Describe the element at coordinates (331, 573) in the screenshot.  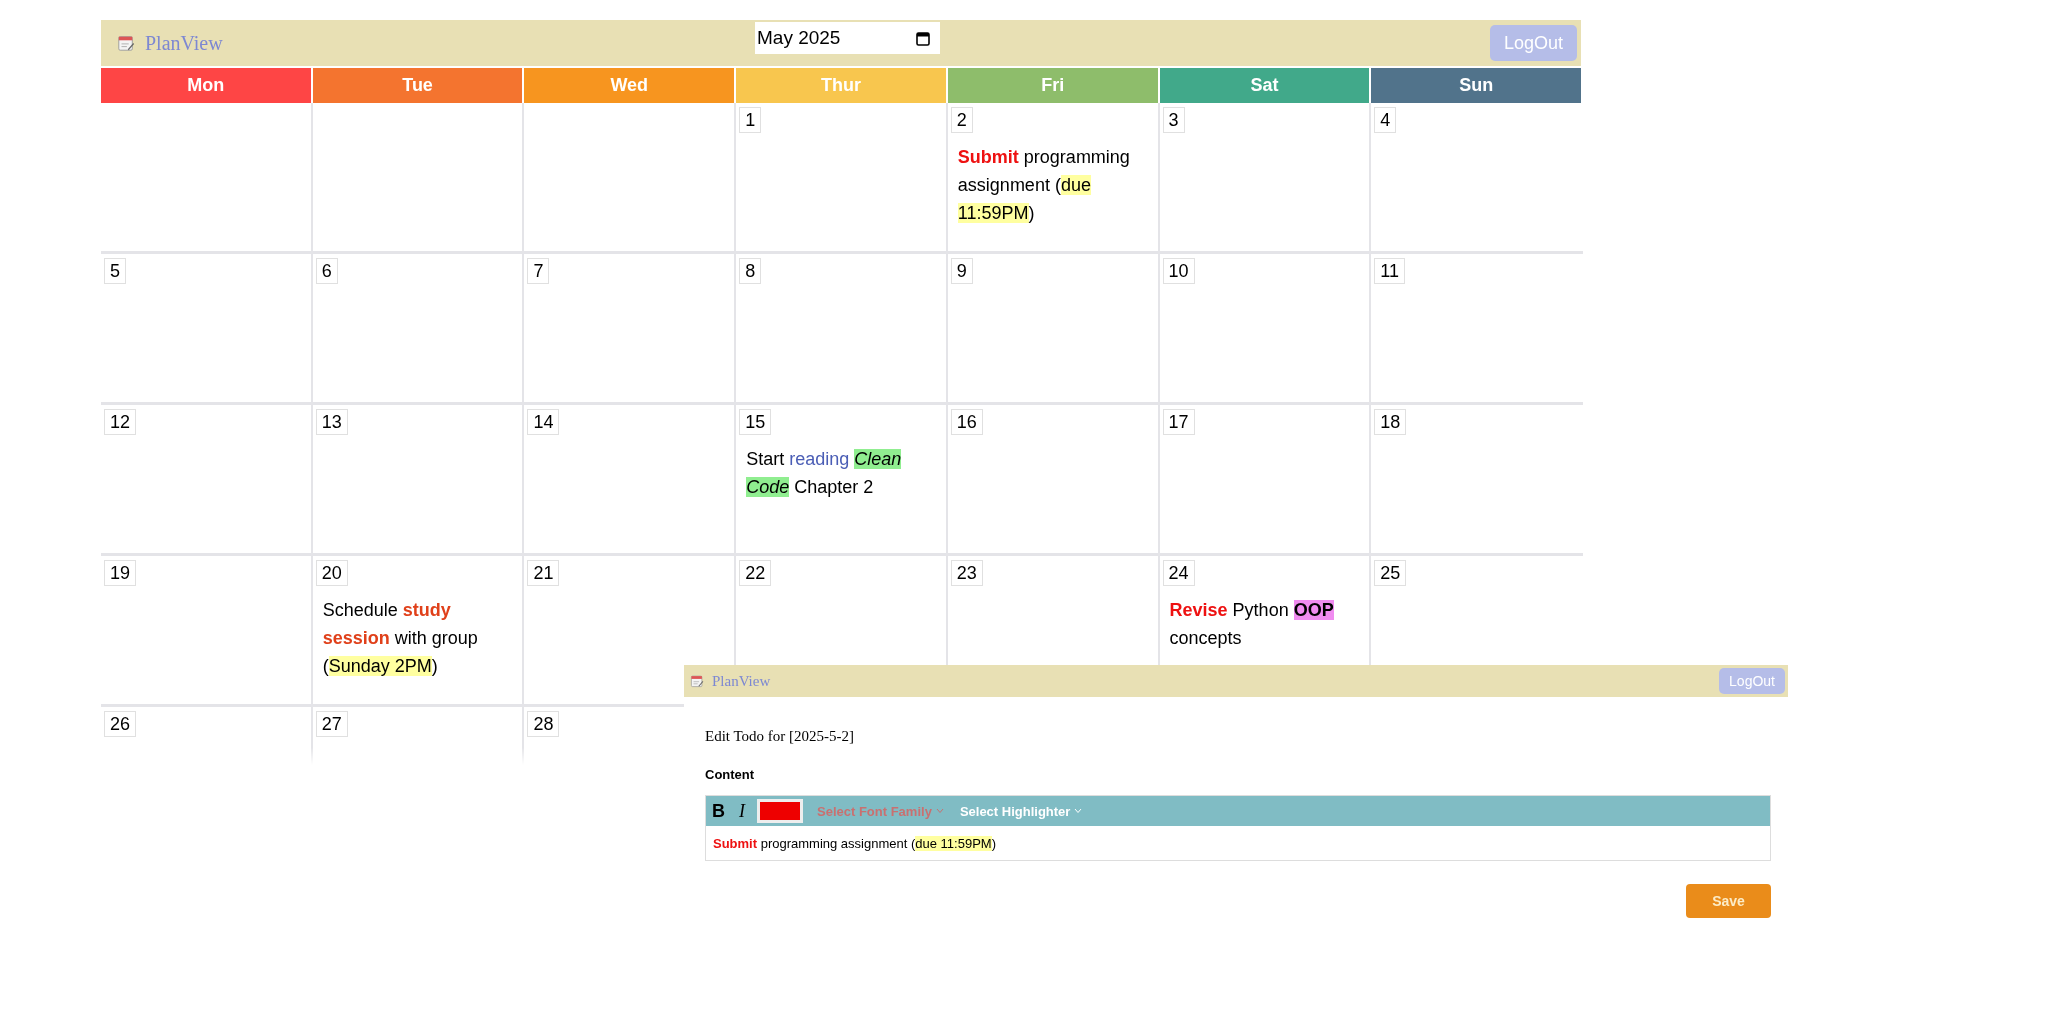
I see `day-number: 20` at that location.